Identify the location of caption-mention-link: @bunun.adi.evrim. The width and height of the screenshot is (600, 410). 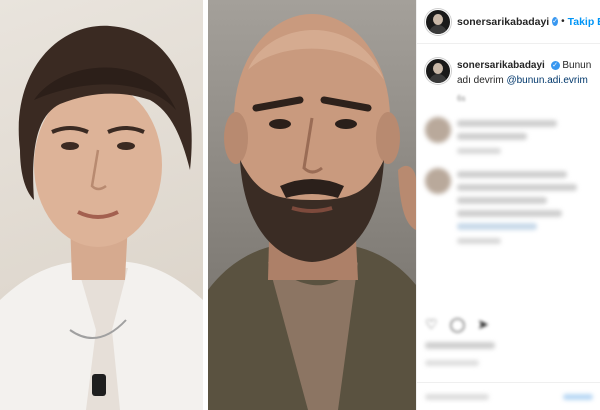
(546, 80).